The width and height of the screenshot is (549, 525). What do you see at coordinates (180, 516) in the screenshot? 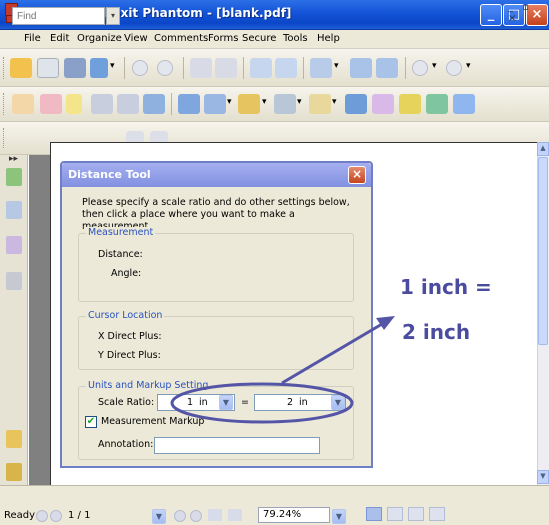
I see `next-page-icon` at bounding box center [180, 516].